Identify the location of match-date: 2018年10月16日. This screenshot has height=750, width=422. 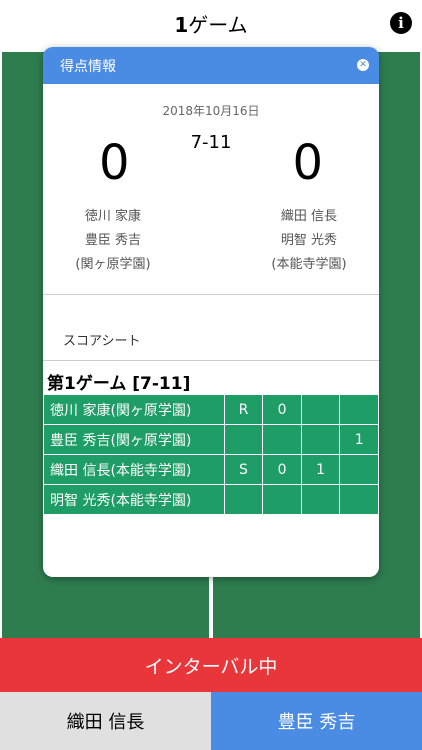
(211, 111).